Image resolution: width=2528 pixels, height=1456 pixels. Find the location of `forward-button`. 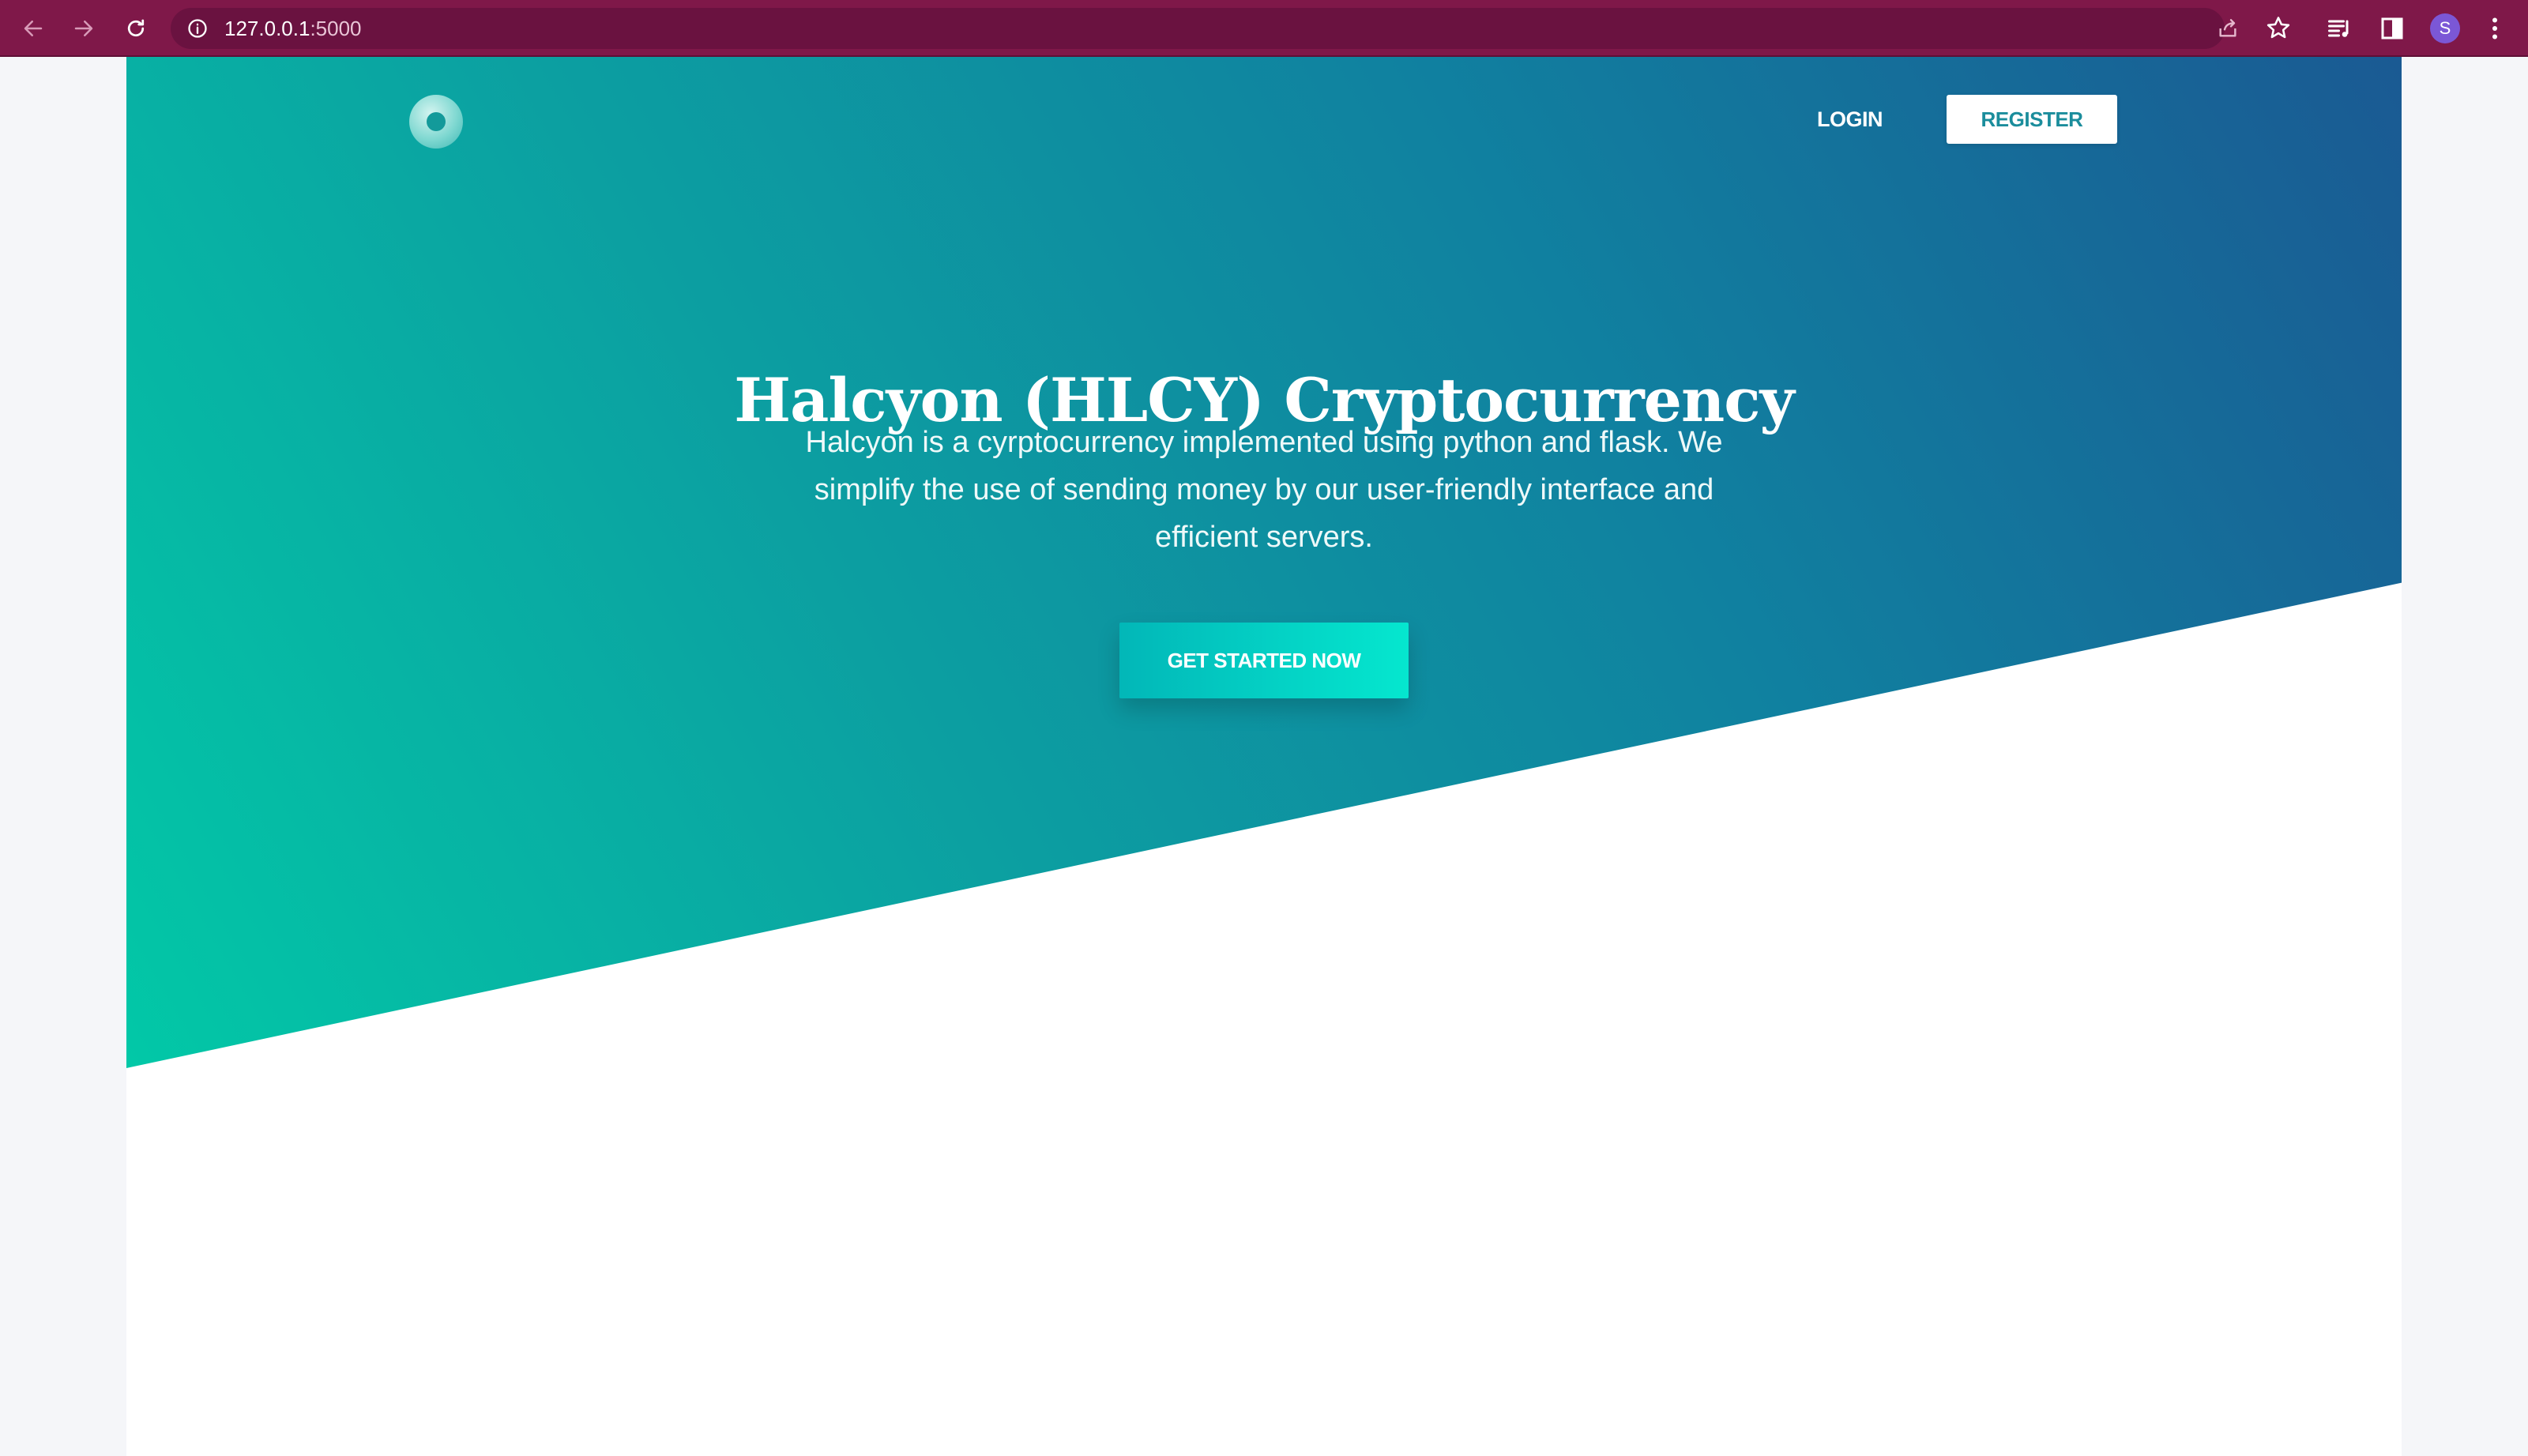

forward-button is located at coordinates (84, 28).